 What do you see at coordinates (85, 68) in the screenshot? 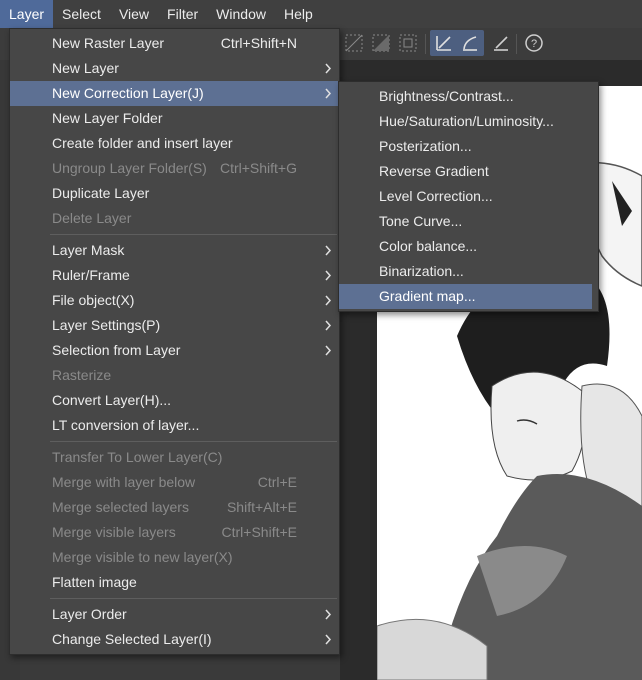
I see `menu-item-label: New Layer` at bounding box center [85, 68].